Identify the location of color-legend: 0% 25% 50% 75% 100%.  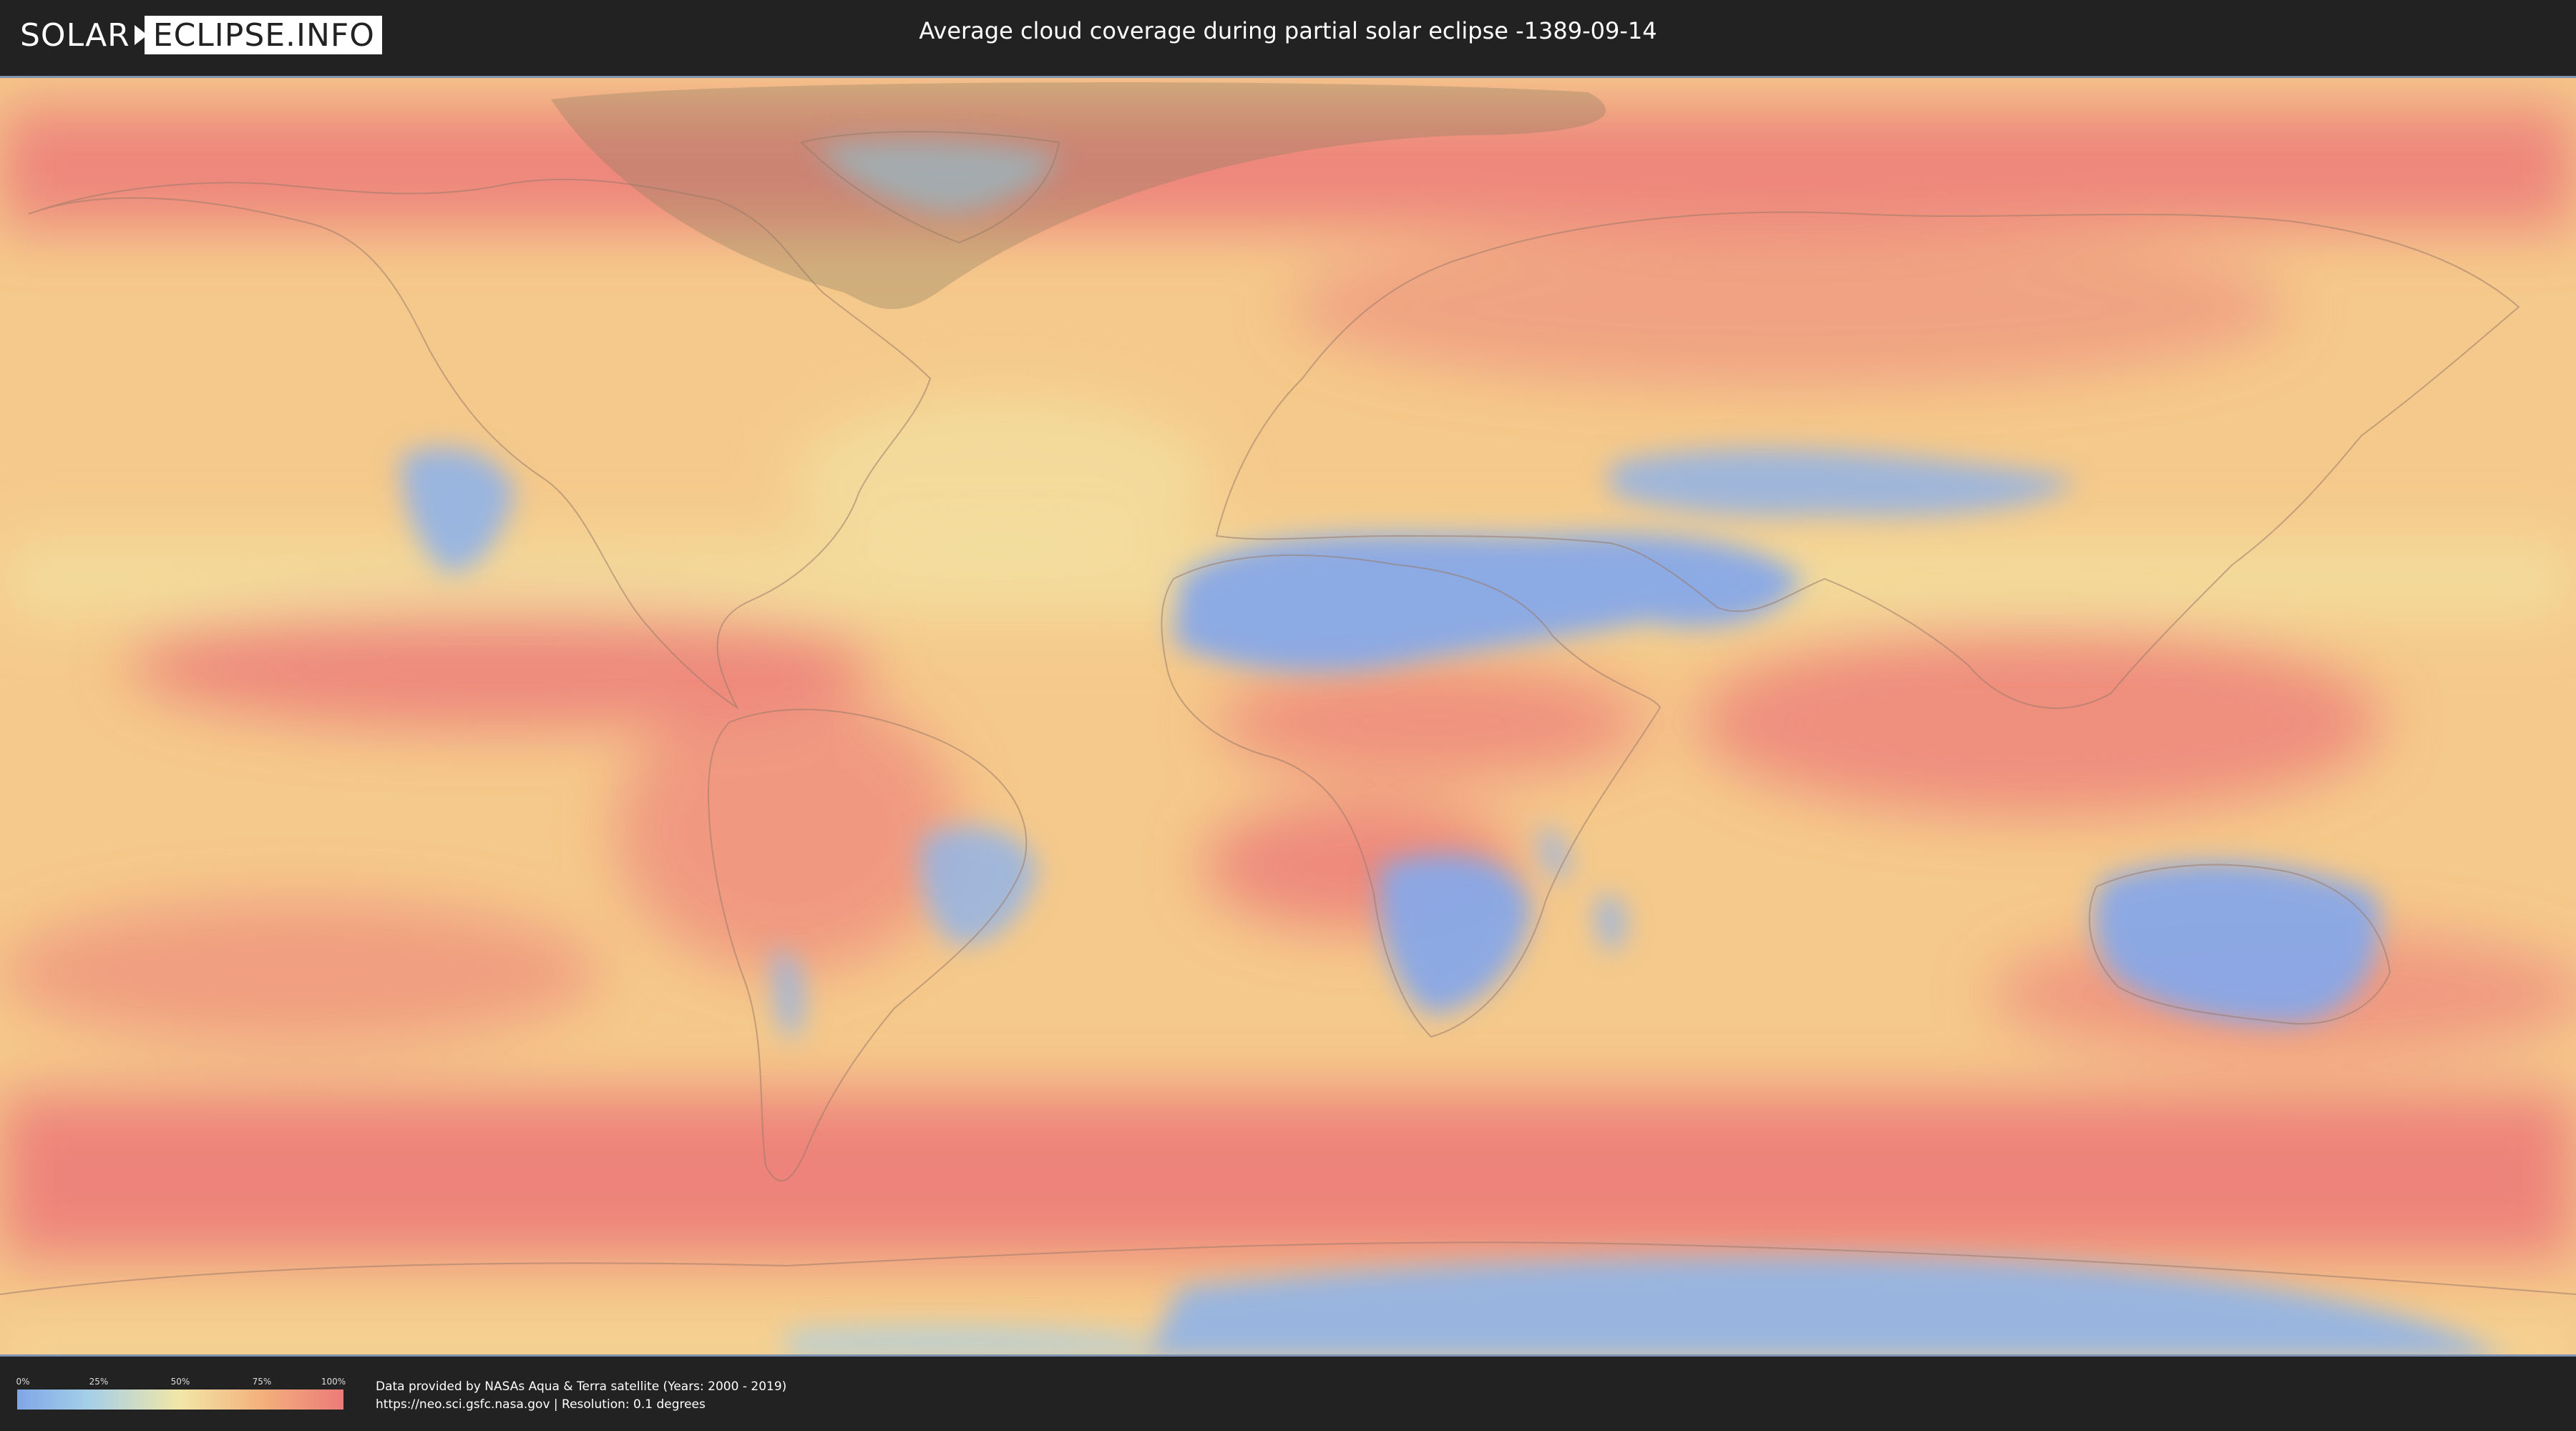
(181, 1393).